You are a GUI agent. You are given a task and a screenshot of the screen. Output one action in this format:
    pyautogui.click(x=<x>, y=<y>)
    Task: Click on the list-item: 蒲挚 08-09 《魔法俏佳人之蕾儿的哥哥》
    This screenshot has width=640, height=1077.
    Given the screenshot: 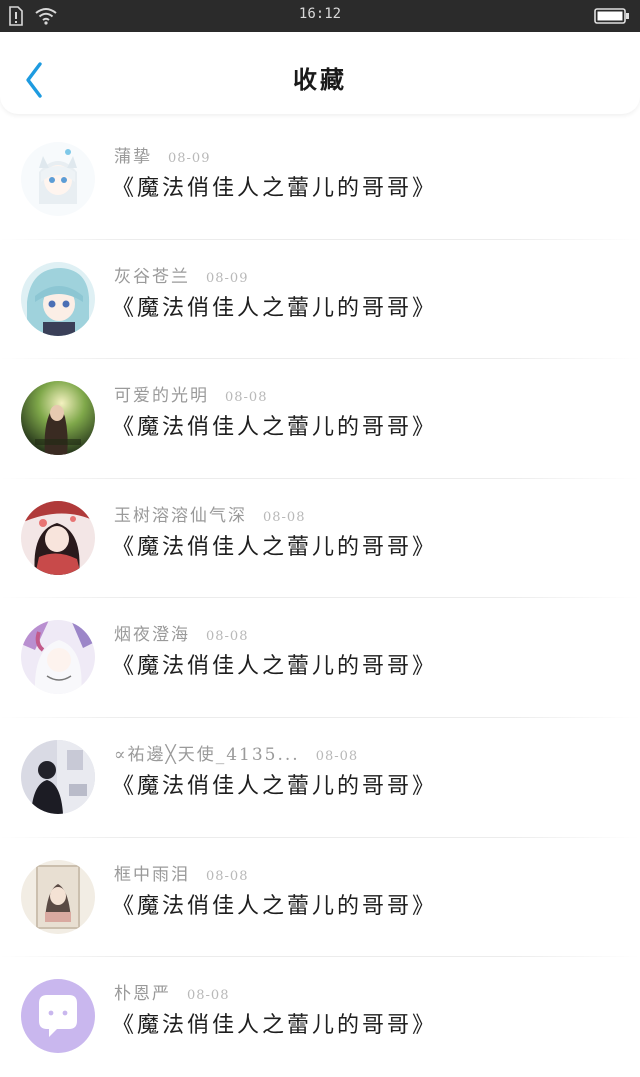 What is the action you would take?
    pyautogui.click(x=320, y=180)
    